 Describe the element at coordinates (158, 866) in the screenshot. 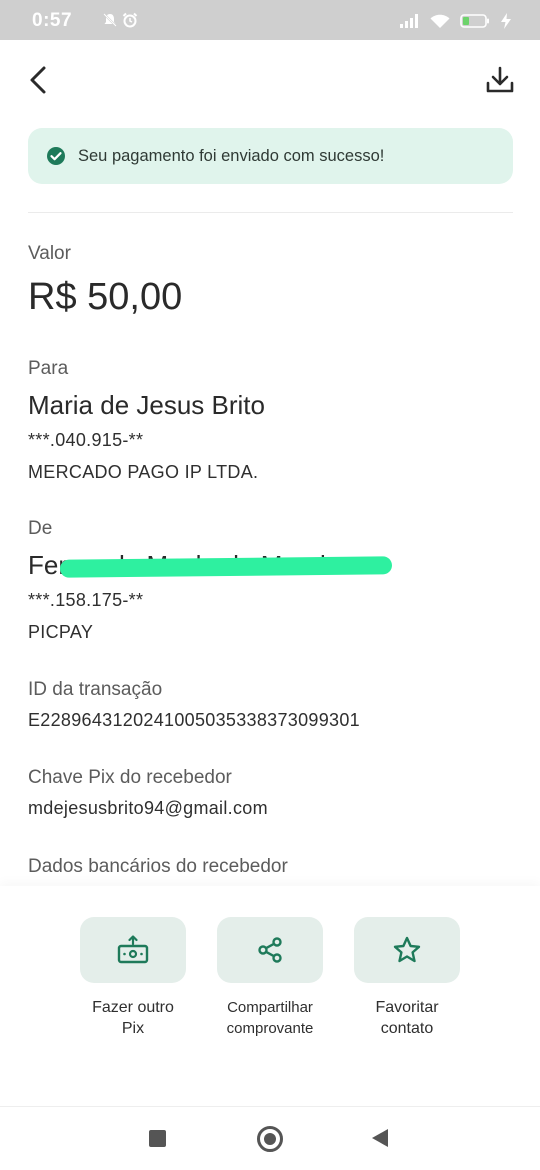

I see `bank-data-label: Dados bancários do recebedor` at that location.